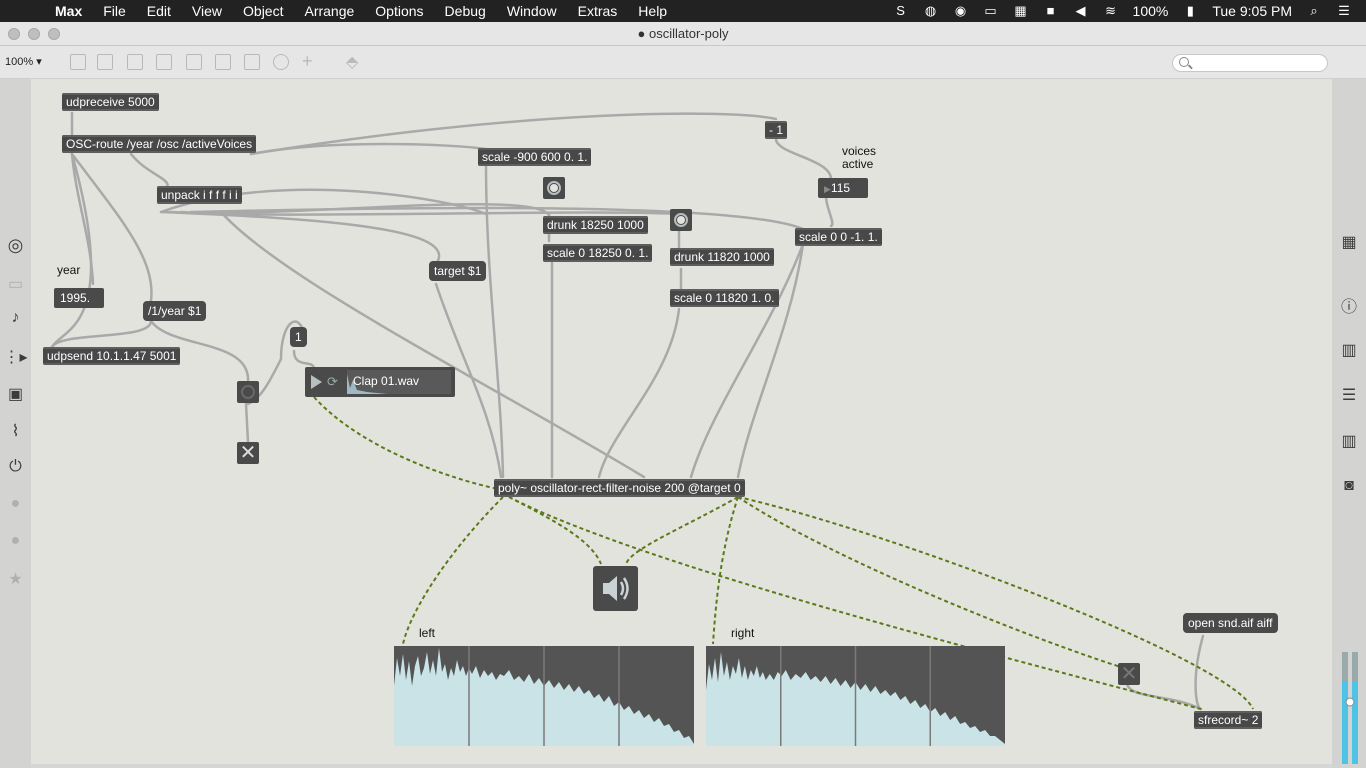 Image resolution: width=1366 pixels, height=768 pixels. Describe the element at coordinates (531, 11) in the screenshot. I see `menu-window: Window` at that location.